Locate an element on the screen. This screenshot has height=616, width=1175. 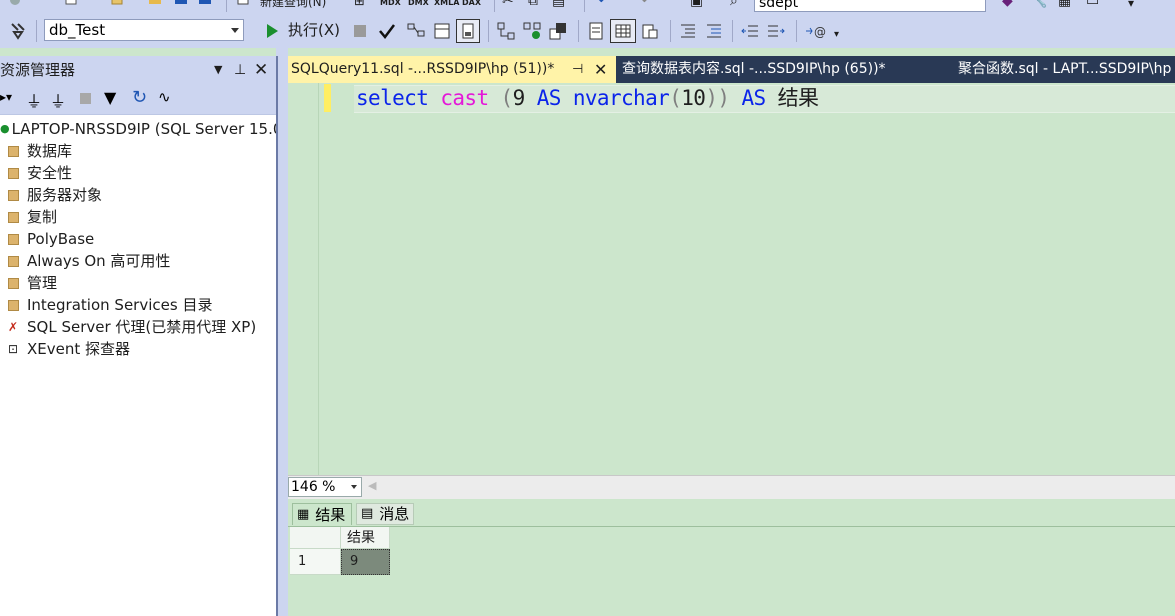
find-icon: ⌕ is located at coordinates (734, 4).